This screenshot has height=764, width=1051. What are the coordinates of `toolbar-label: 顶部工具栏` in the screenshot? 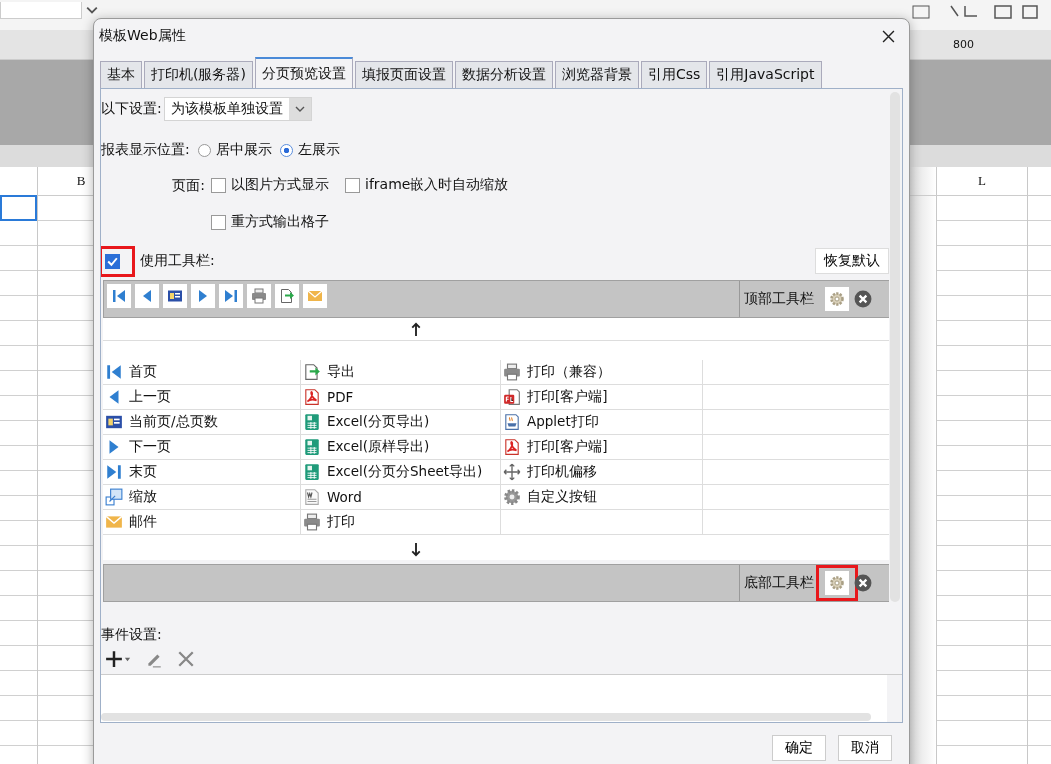 It's located at (779, 299).